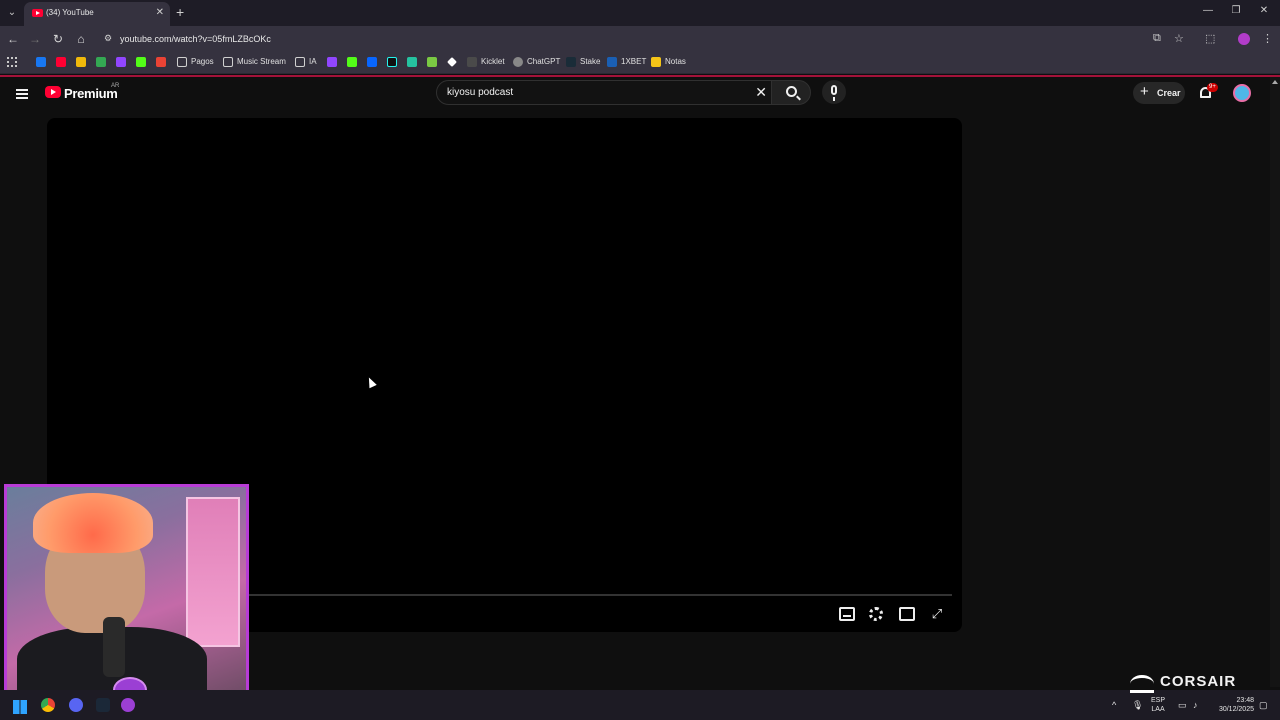 This screenshot has height=720, width=1280. I want to click on bookmark-facebook-icon, so click(43, 63).